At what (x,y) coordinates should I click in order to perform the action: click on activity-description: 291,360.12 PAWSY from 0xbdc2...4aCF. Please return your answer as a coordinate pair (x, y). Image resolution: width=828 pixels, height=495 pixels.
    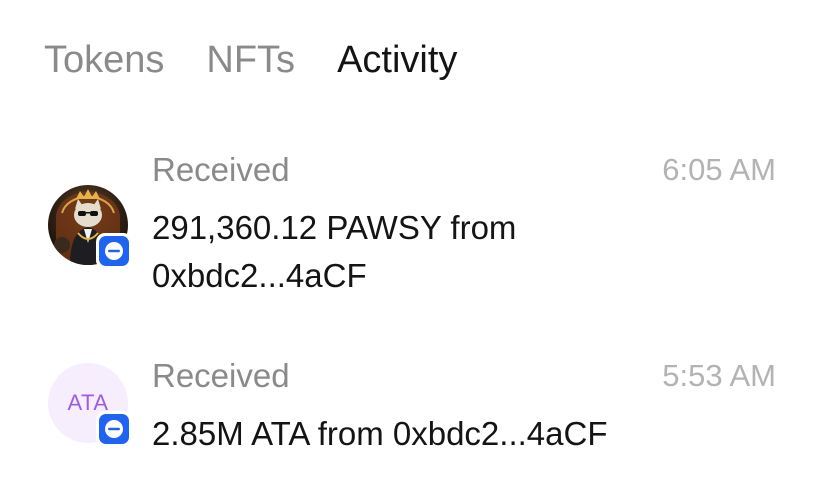
    Looking at the image, I should click on (334, 251).